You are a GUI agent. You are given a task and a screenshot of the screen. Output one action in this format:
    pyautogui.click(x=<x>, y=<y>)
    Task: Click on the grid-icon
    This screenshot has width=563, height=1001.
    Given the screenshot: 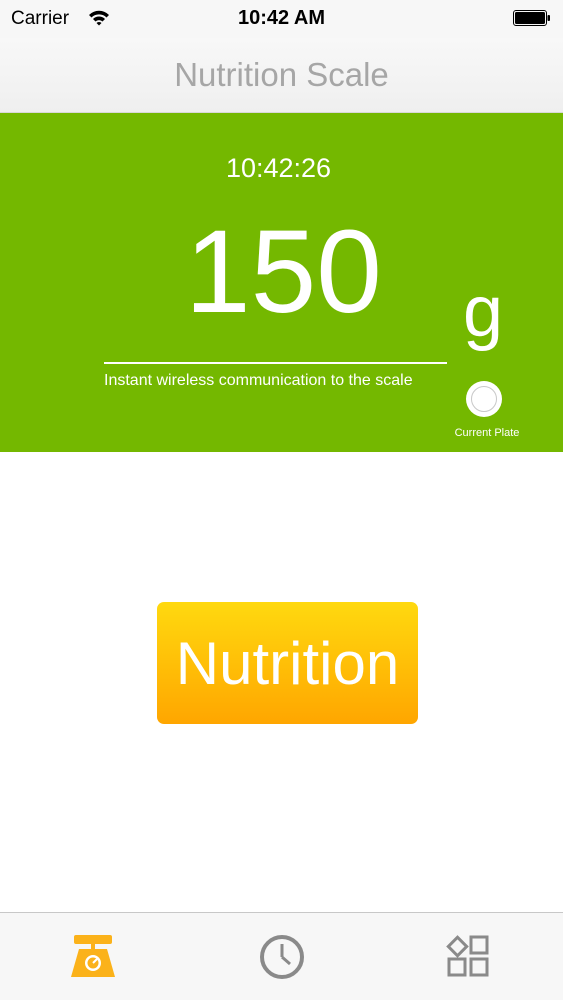 What is the action you would take?
    pyautogui.click(x=467, y=956)
    